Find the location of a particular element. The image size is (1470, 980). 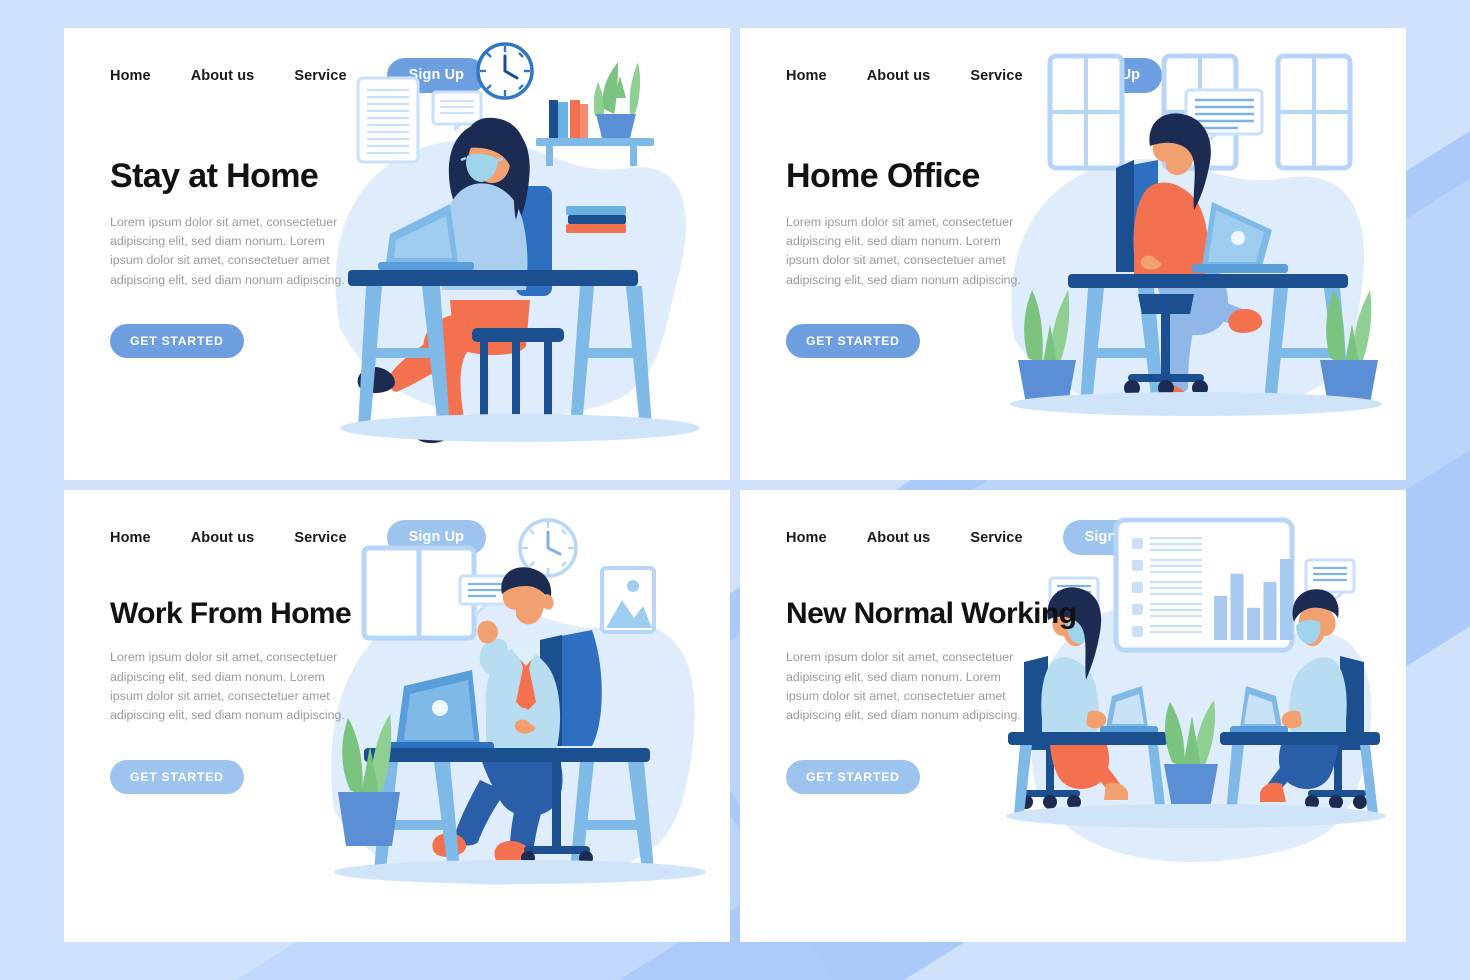

book-shelf is located at coordinates (595, 114).